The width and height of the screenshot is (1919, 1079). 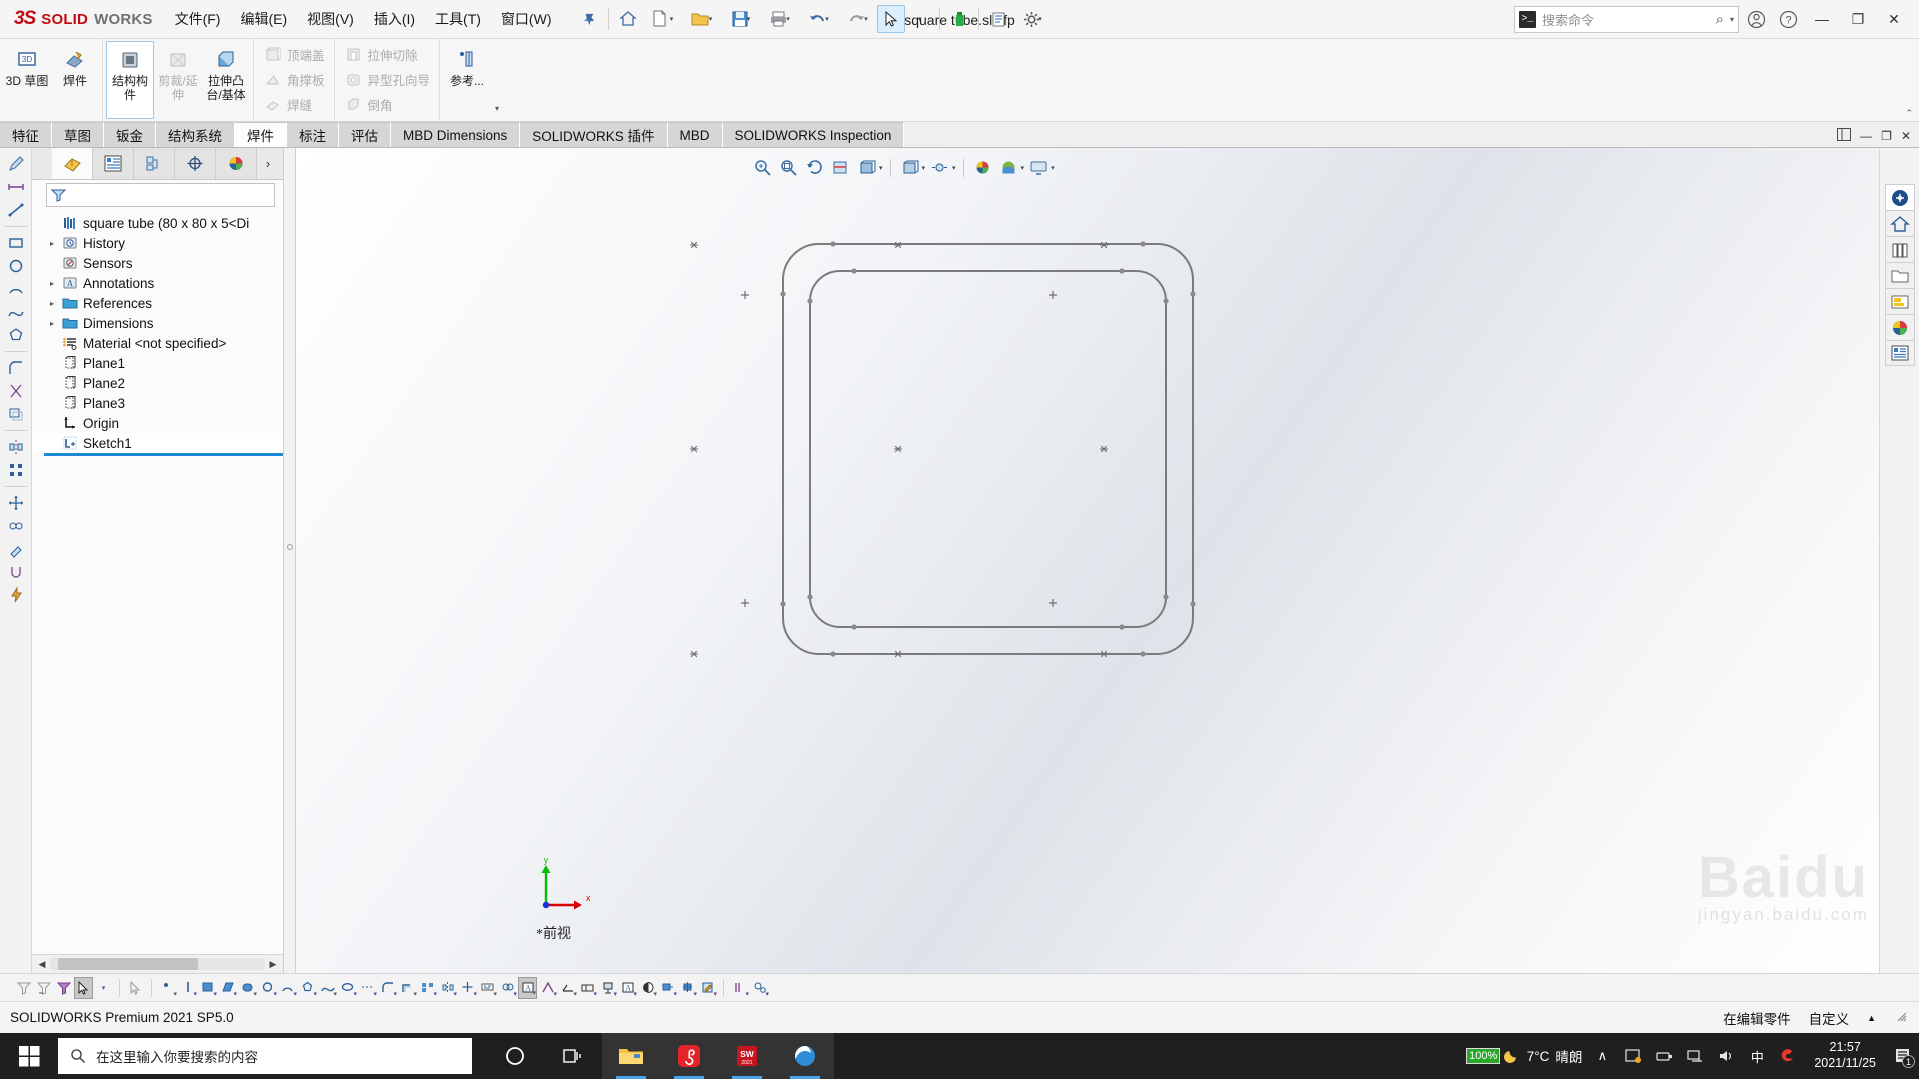 What do you see at coordinates (307, 988) in the screenshot?
I see `polygon-tool-icon: ▾` at bounding box center [307, 988].